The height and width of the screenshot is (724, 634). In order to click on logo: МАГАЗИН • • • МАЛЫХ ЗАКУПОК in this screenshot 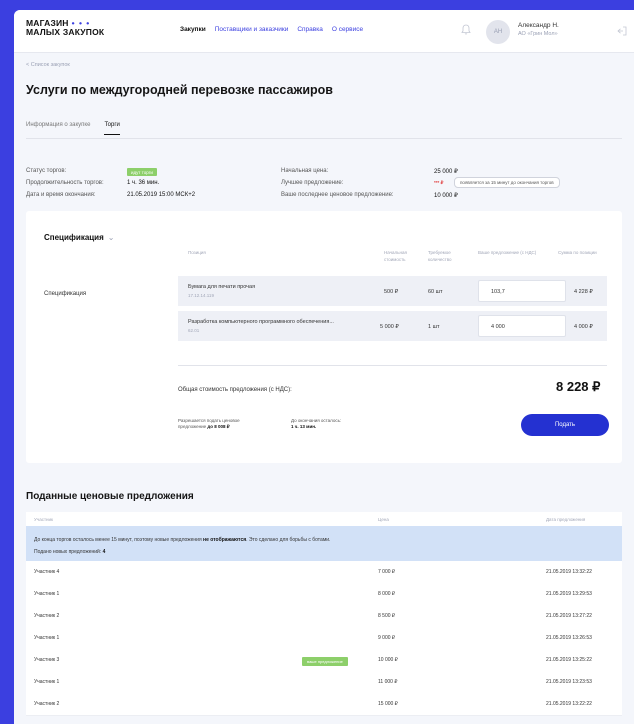, I will do `click(65, 28)`.